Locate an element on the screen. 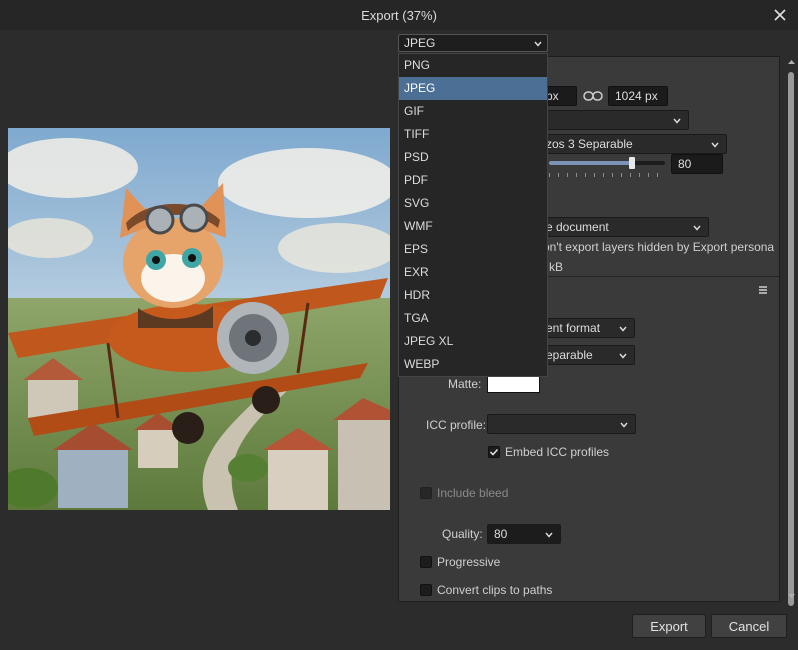  preset-select is located at coordinates (614, 120).